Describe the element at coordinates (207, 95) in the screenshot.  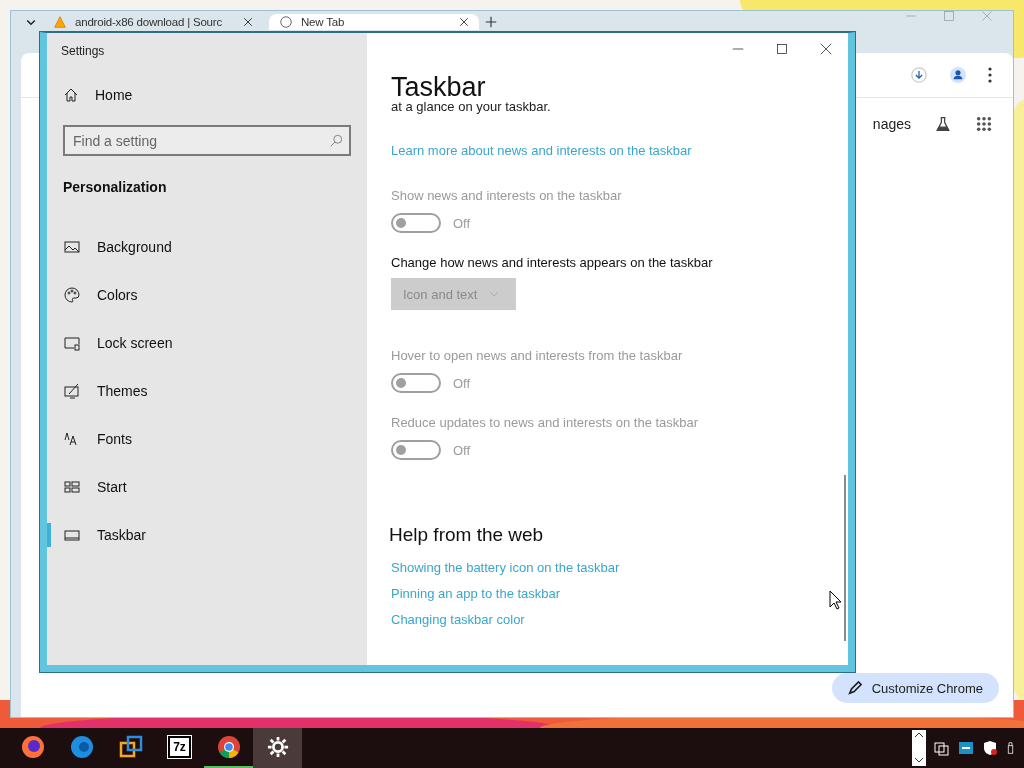
I see `home-nav-item: Home` at that location.